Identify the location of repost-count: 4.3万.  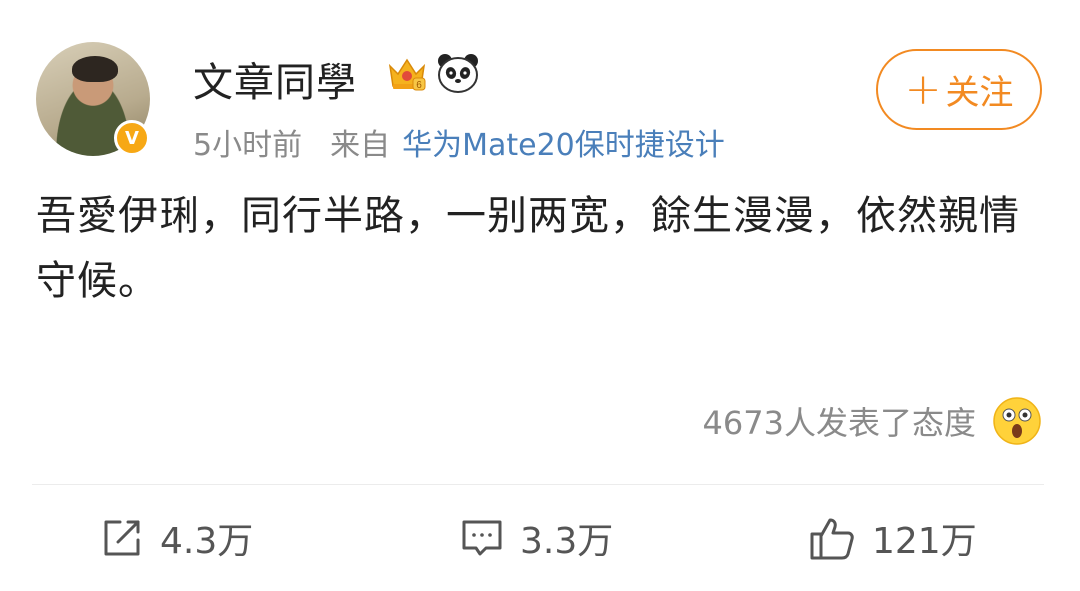
(207, 541).